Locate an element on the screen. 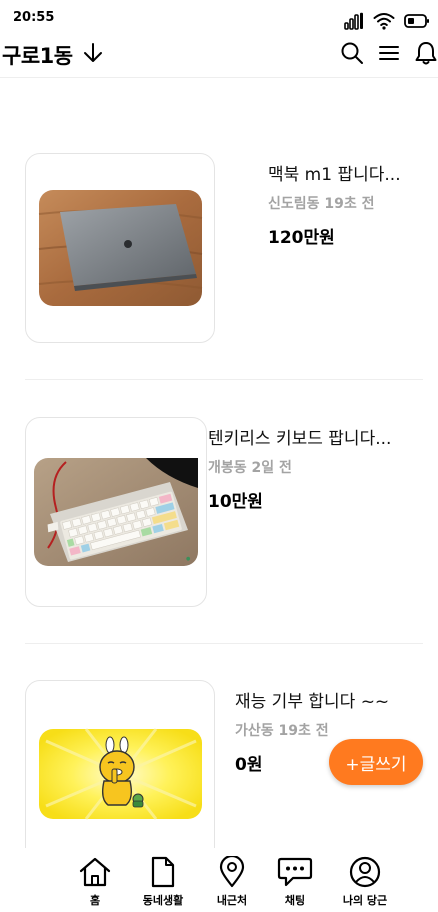  laptop-photo is located at coordinates (120, 248).